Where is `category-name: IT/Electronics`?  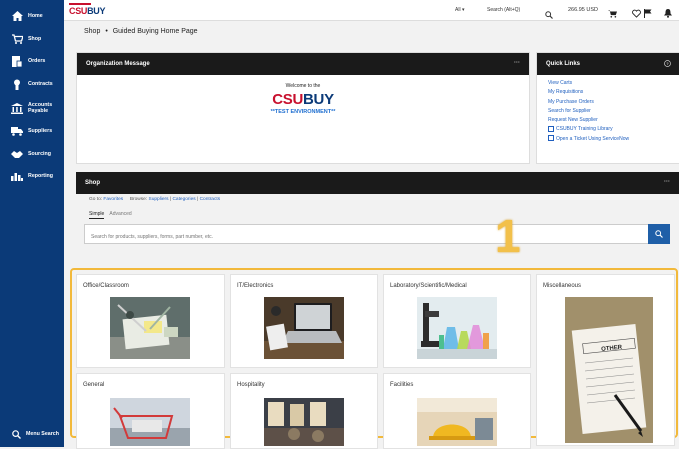
category-name: IT/Electronics is located at coordinates (255, 286).